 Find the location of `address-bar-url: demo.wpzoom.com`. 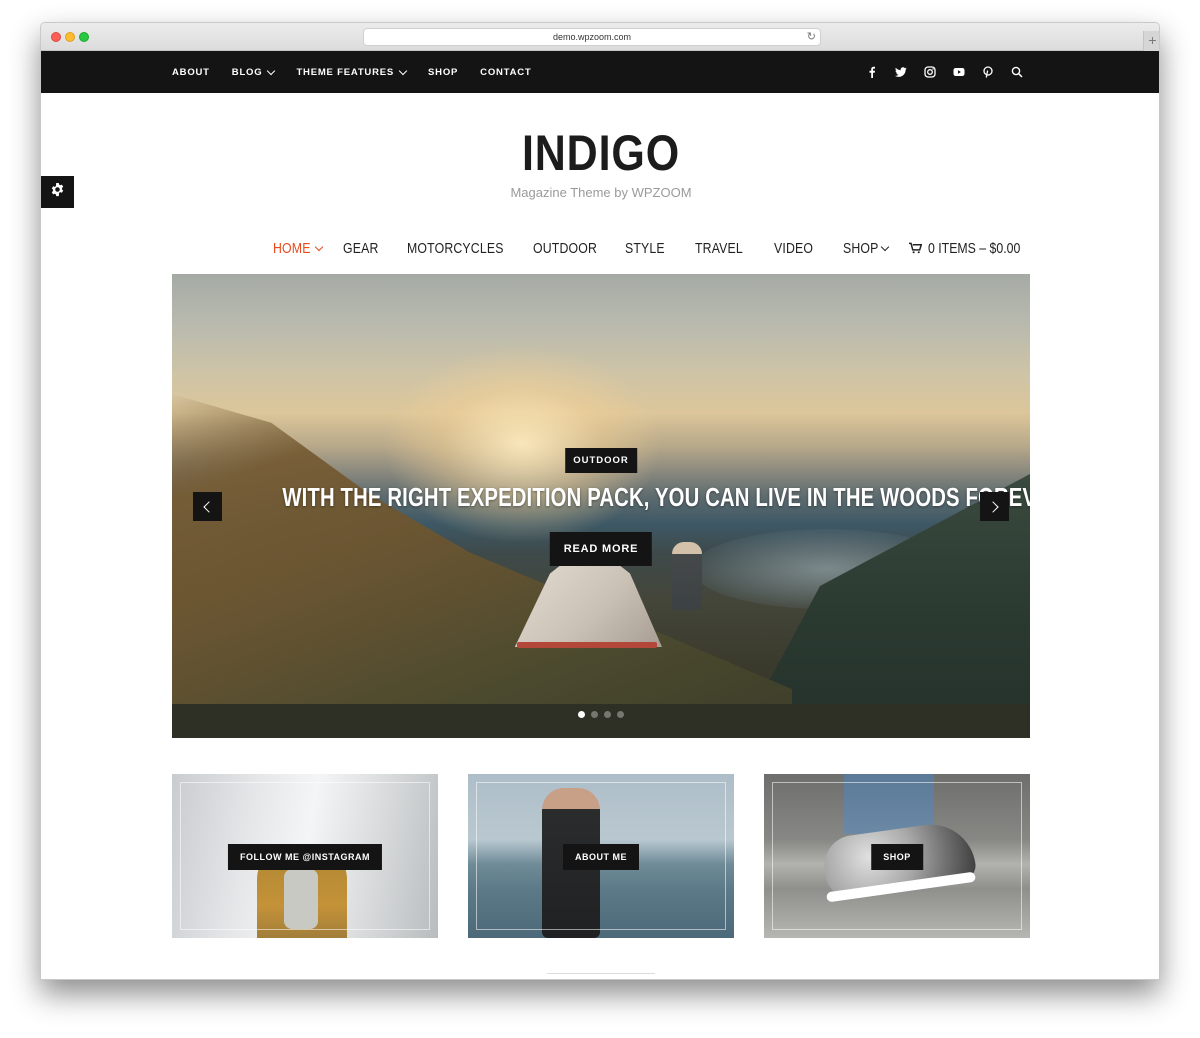

address-bar-url: demo.wpzoom.com is located at coordinates (592, 37).